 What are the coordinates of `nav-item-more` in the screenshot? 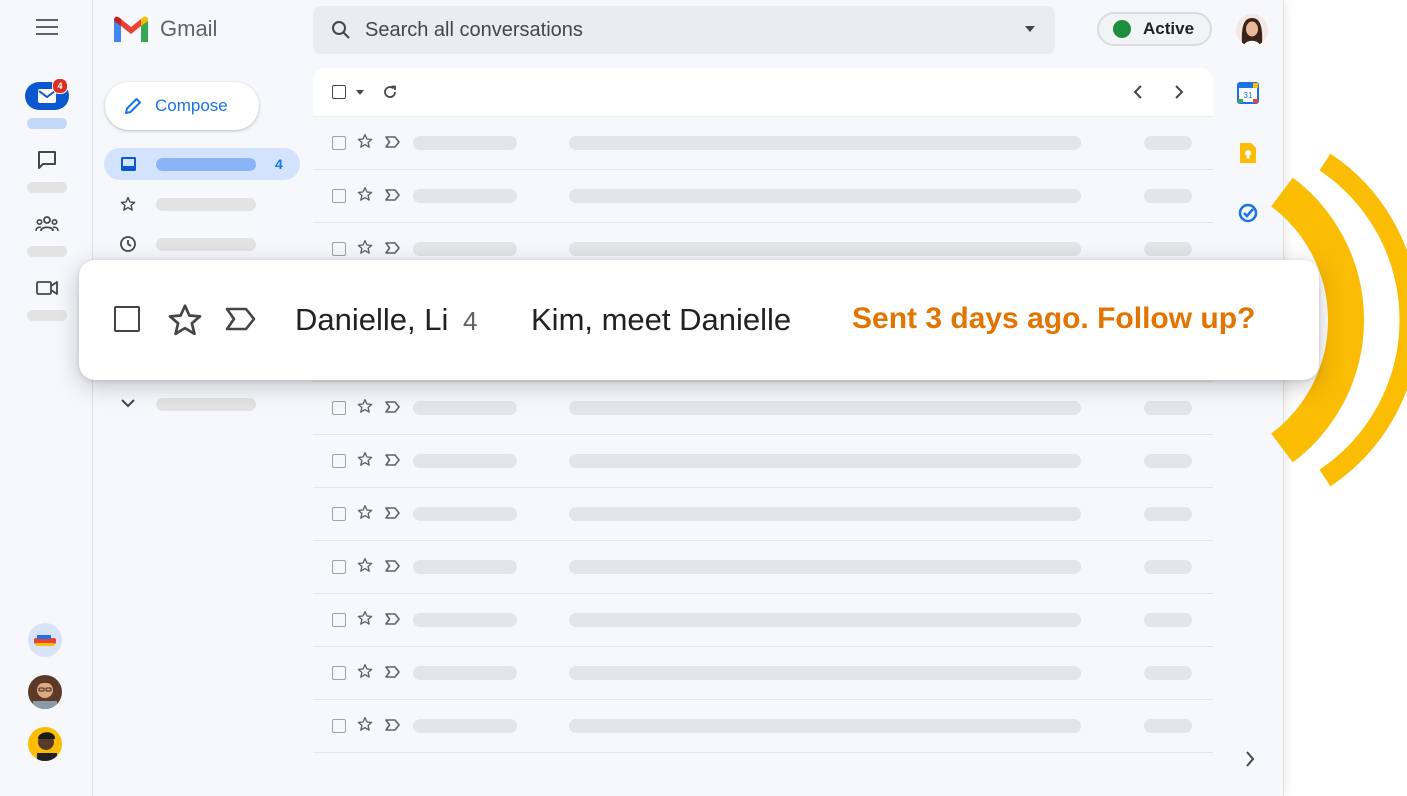 It's located at (202, 404).